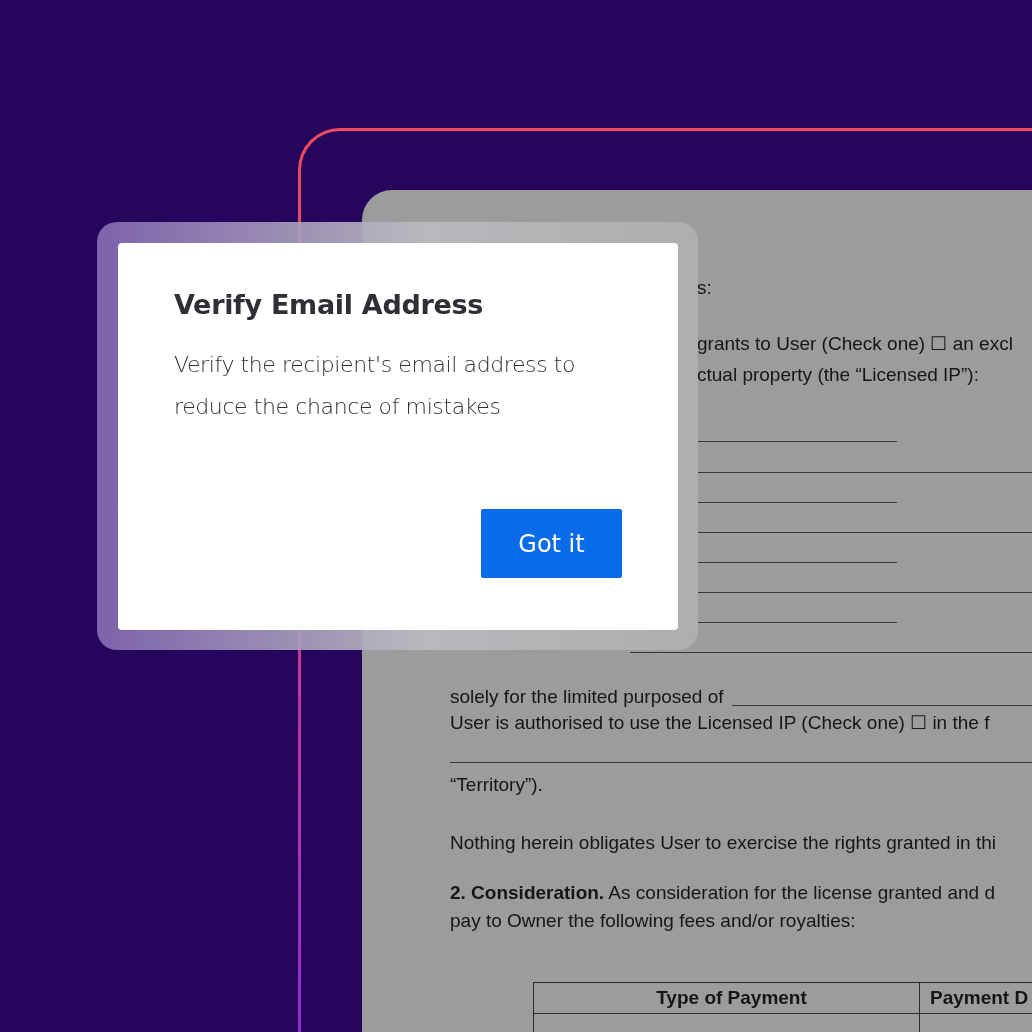 This screenshot has height=1032, width=1032. What do you see at coordinates (551, 543) in the screenshot?
I see `got-it-button: Got it` at bounding box center [551, 543].